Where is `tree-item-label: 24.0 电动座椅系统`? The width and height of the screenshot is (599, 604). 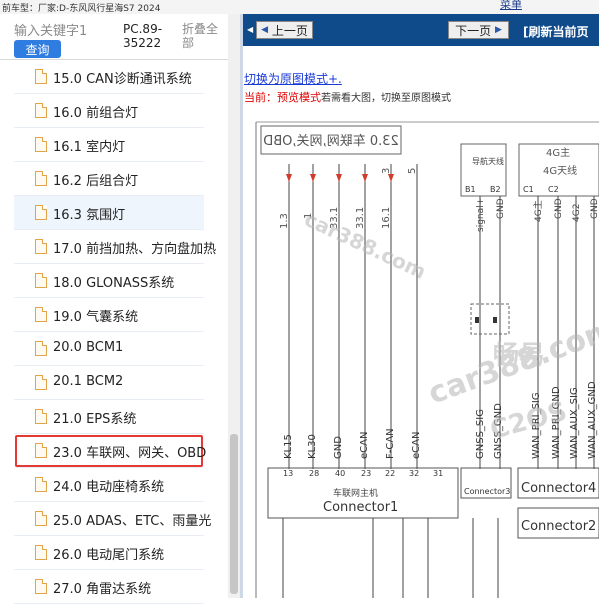 tree-item-label: 24.0 电动座椅系统 is located at coordinates (109, 487).